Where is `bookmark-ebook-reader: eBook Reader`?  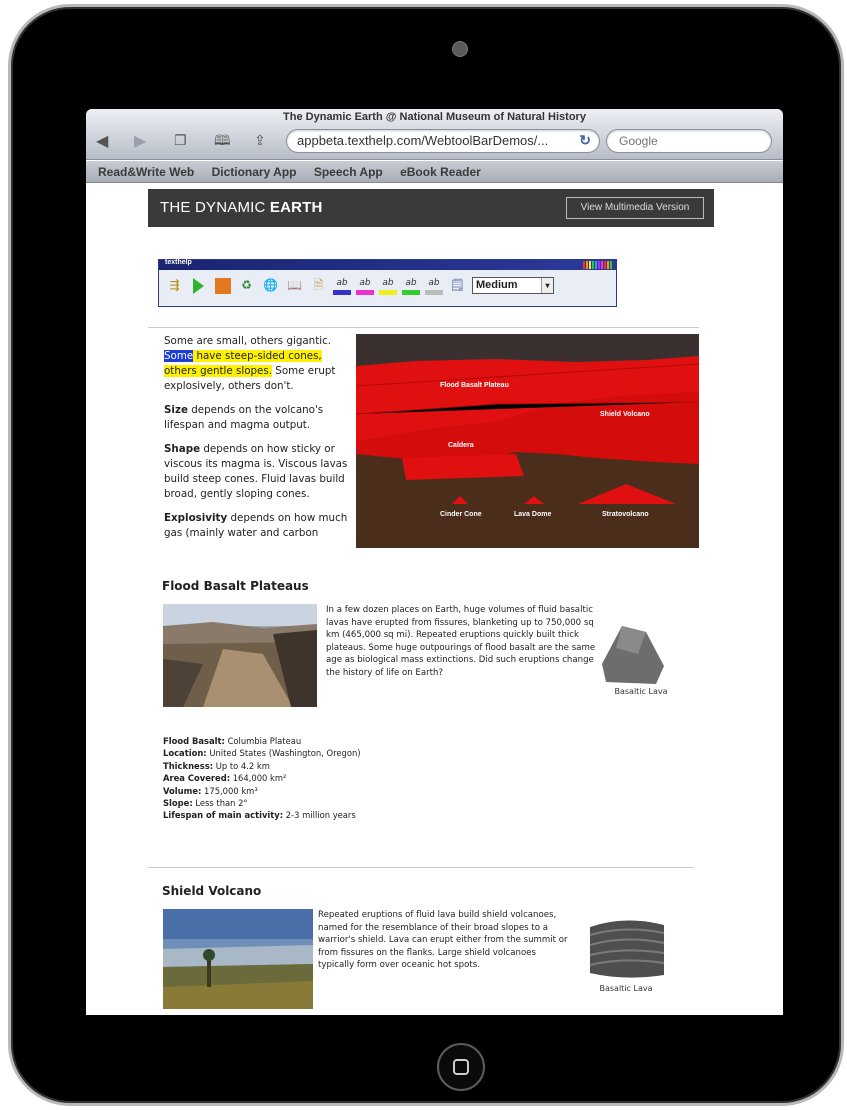
bookmark-ebook-reader: eBook Reader is located at coordinates (440, 172).